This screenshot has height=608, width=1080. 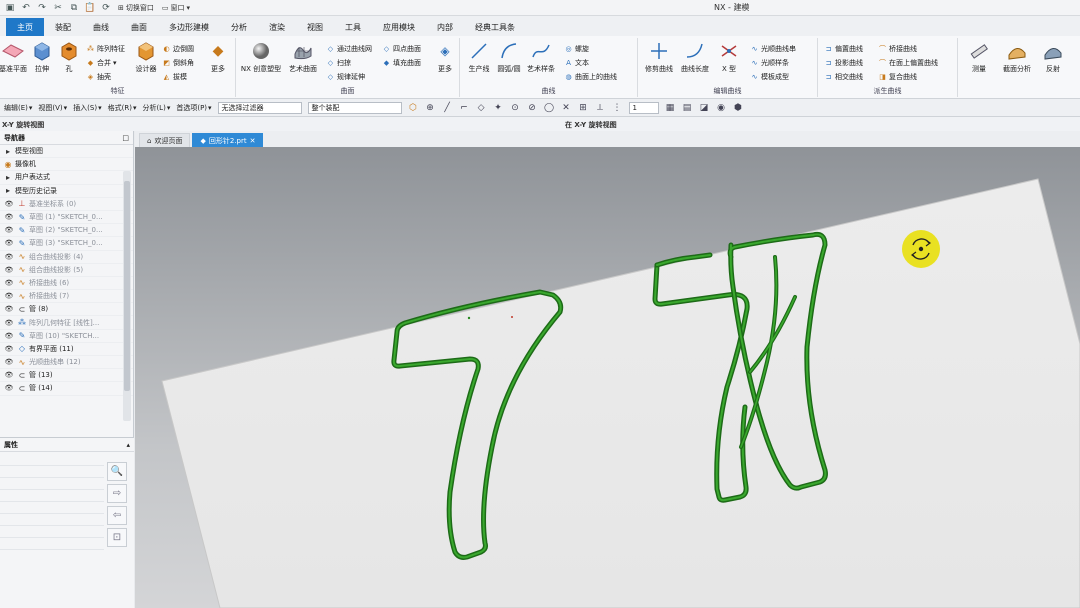 I want to click on reflection-button: 反射, so click(x=1053, y=57).